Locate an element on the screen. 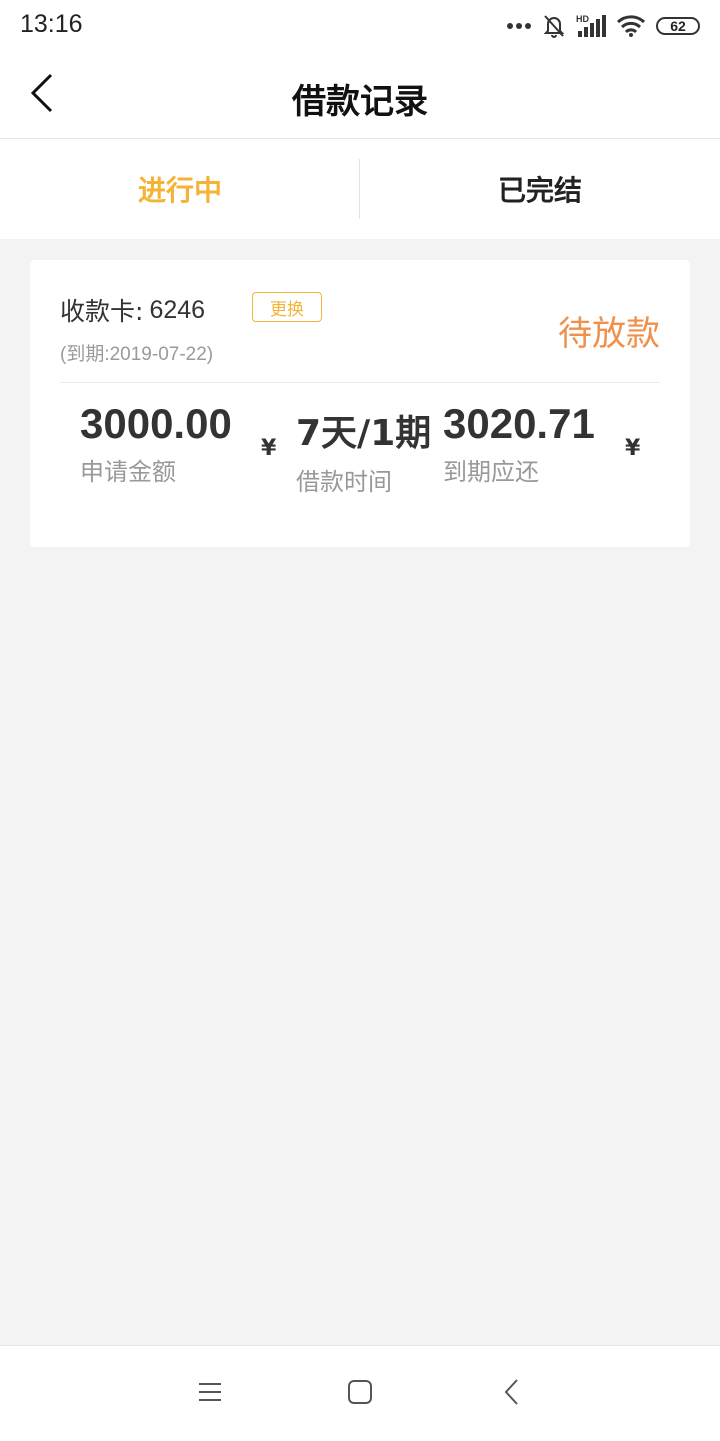 This screenshot has height=1441, width=720. stat-amount: 3000.00 申请金额 is located at coordinates (156, 443).